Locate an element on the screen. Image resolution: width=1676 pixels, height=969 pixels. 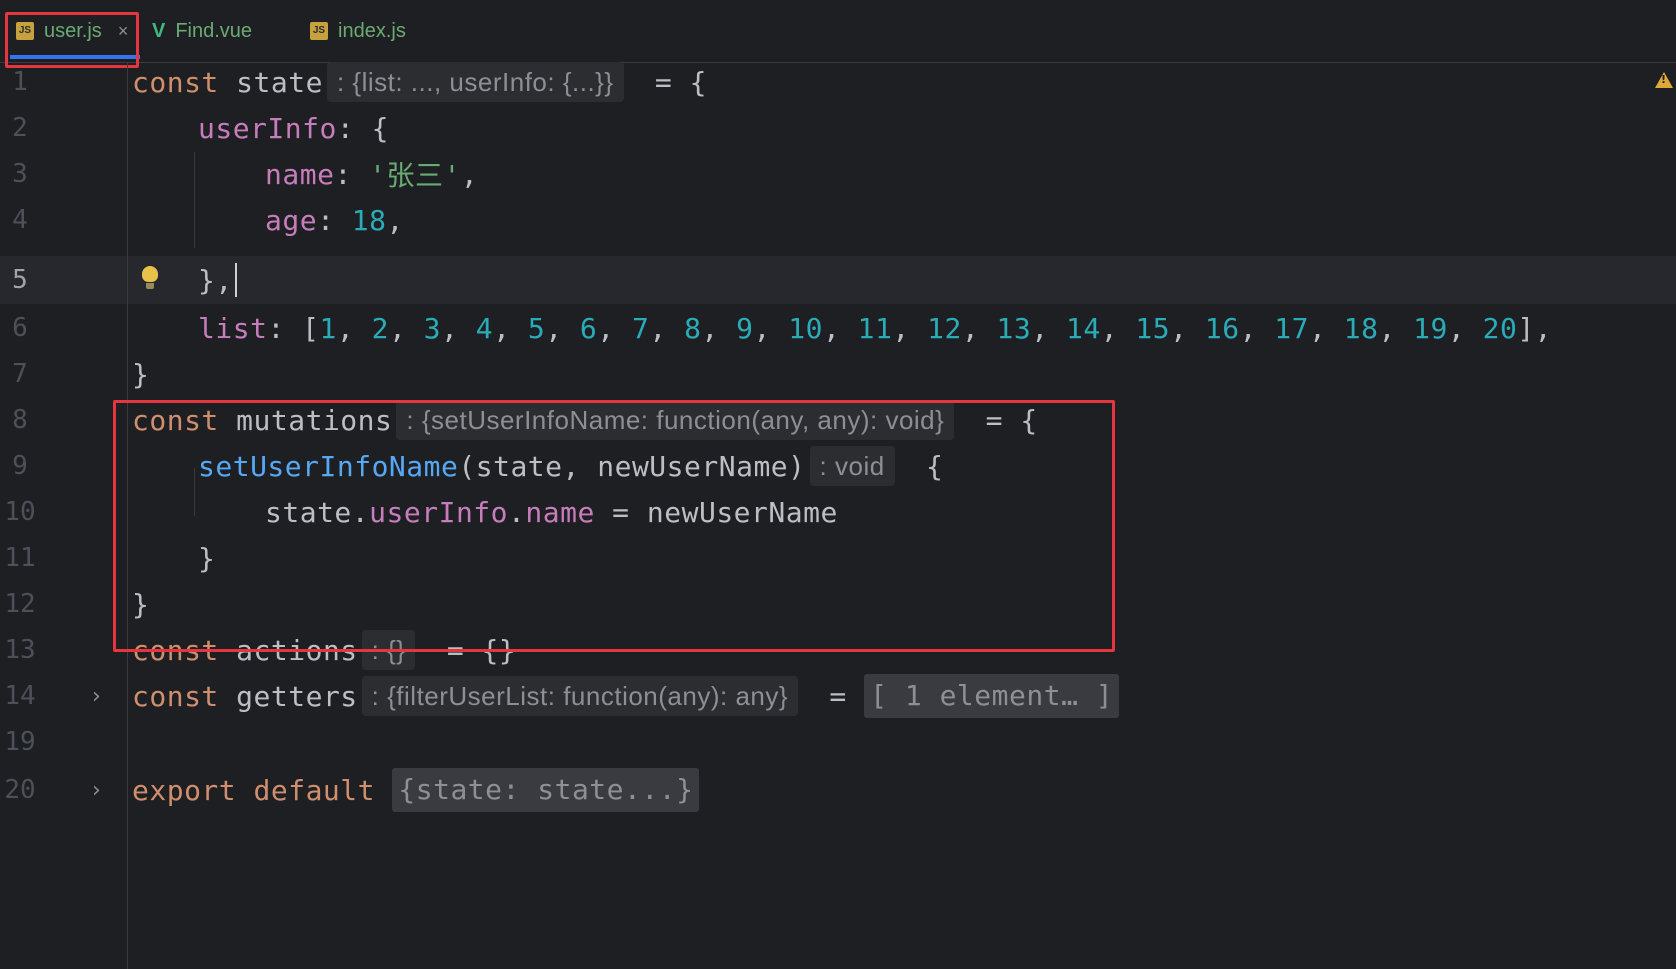
code-text: = {} is located at coordinates (473, 650).